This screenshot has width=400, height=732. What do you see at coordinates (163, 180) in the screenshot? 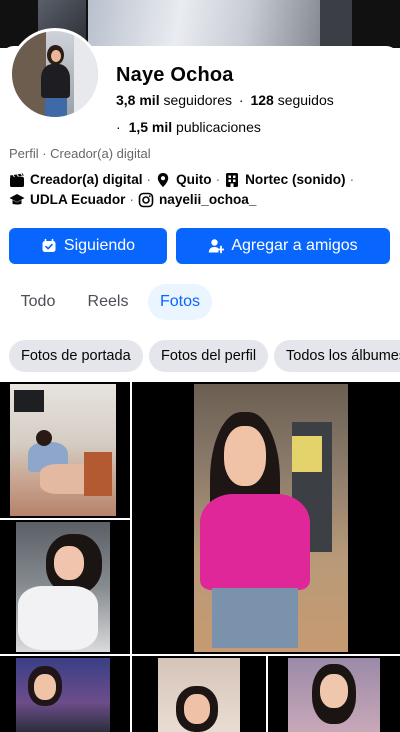
I see `location-pin-icon` at bounding box center [163, 180].